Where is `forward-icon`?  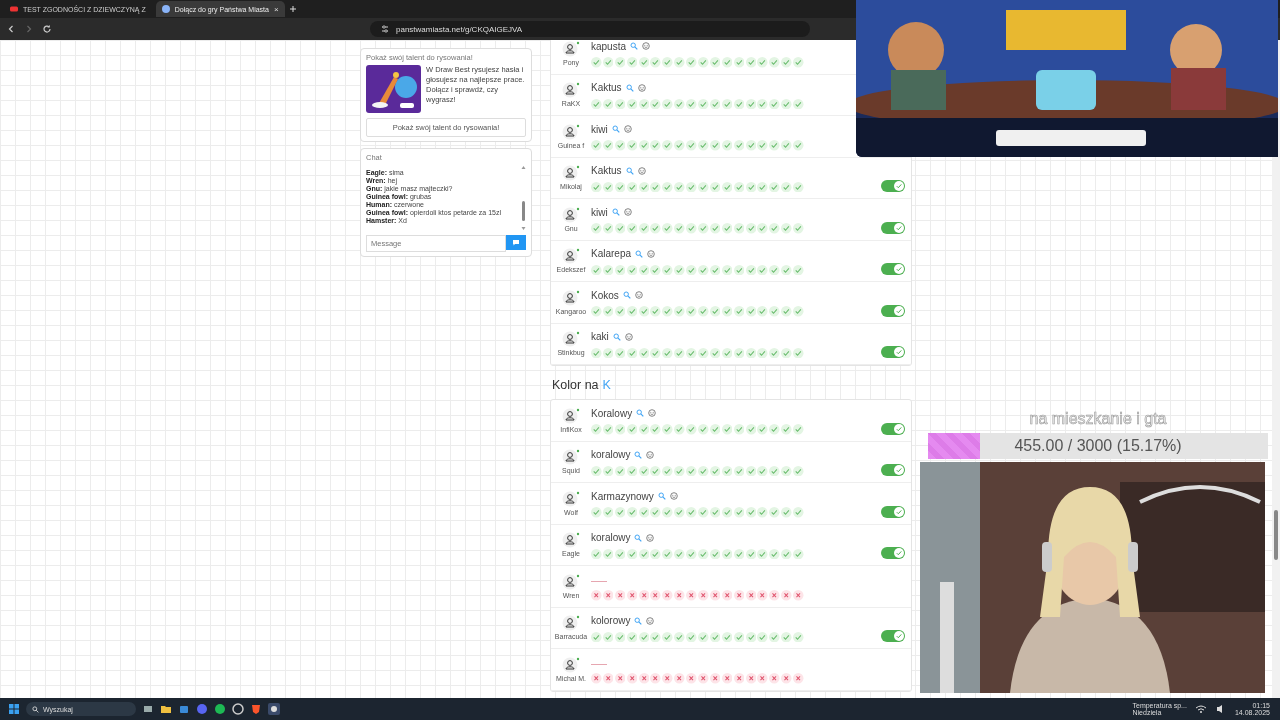
forward-icon is located at coordinates (29, 29).